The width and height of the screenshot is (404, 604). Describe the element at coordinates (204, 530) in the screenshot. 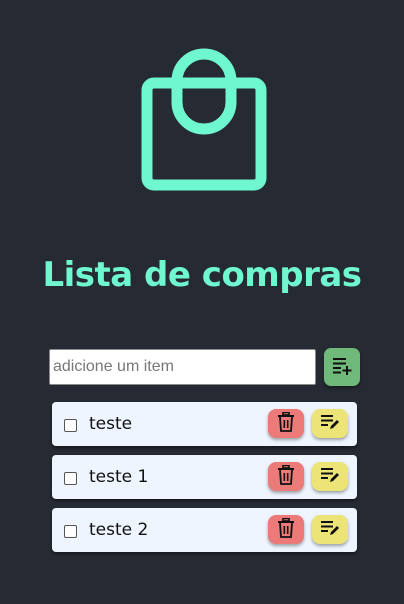

I see `list-item: teste 2` at that location.